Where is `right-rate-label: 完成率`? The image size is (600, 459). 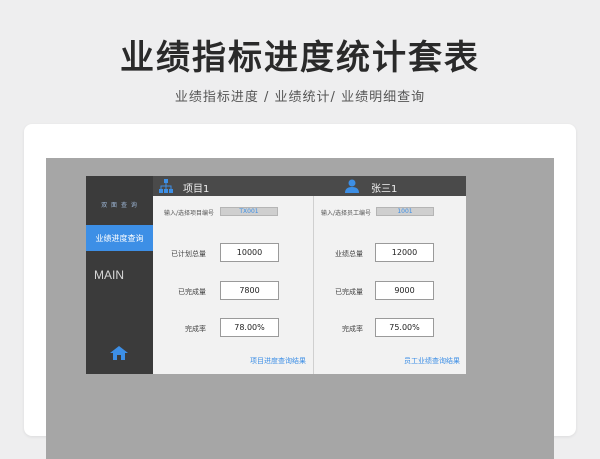 right-rate-label: 完成率 is located at coordinates (352, 329).